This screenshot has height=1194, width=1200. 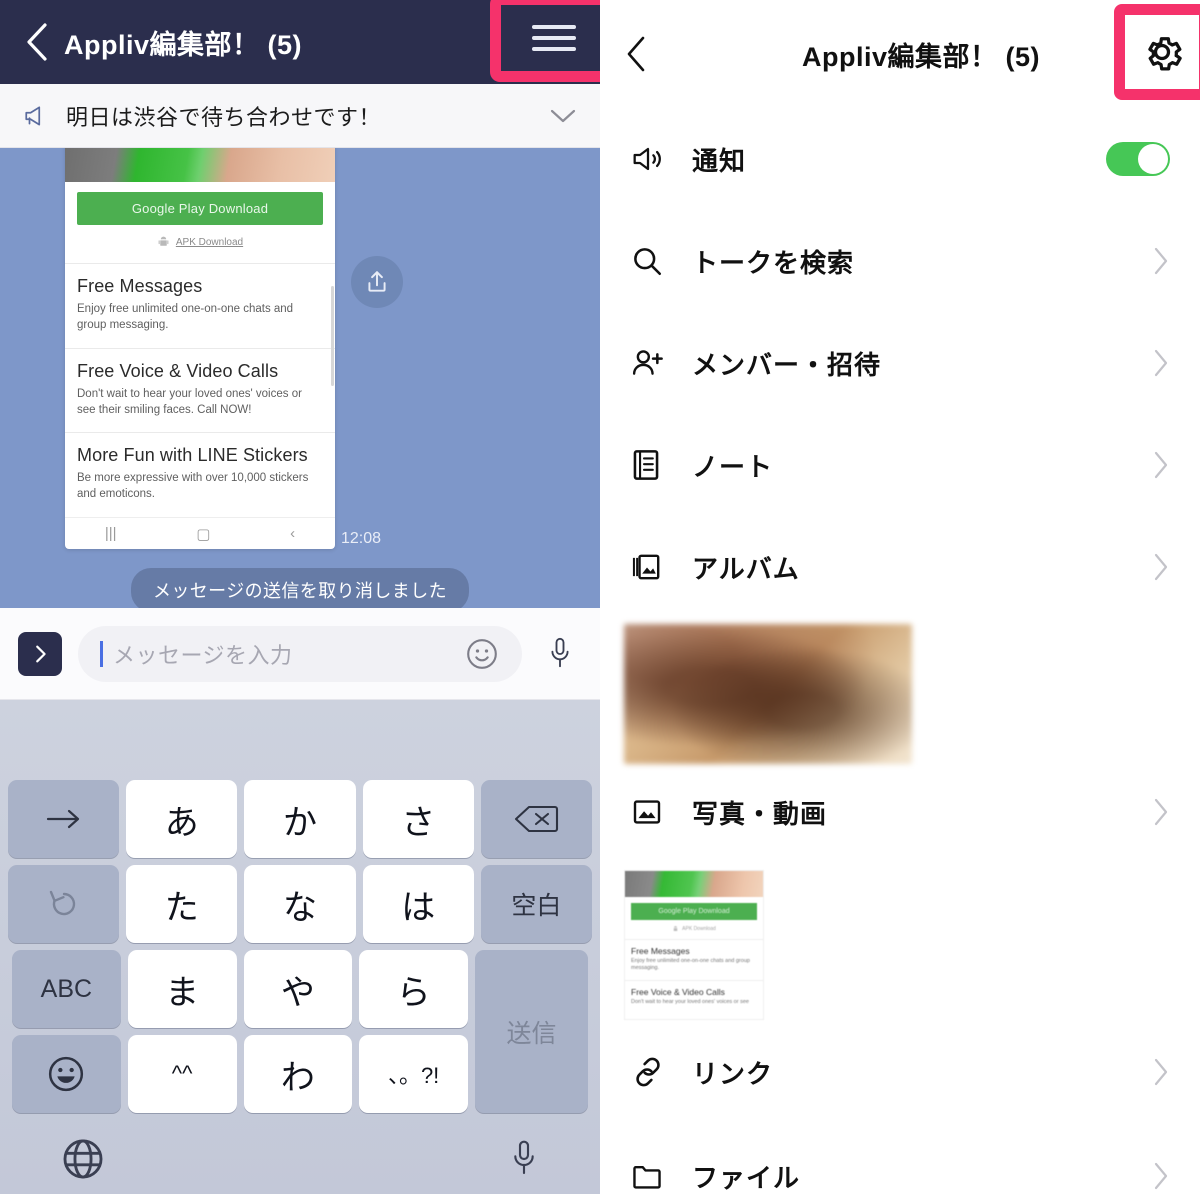 What do you see at coordinates (182, 989) in the screenshot?
I see `key-ma: ま` at bounding box center [182, 989].